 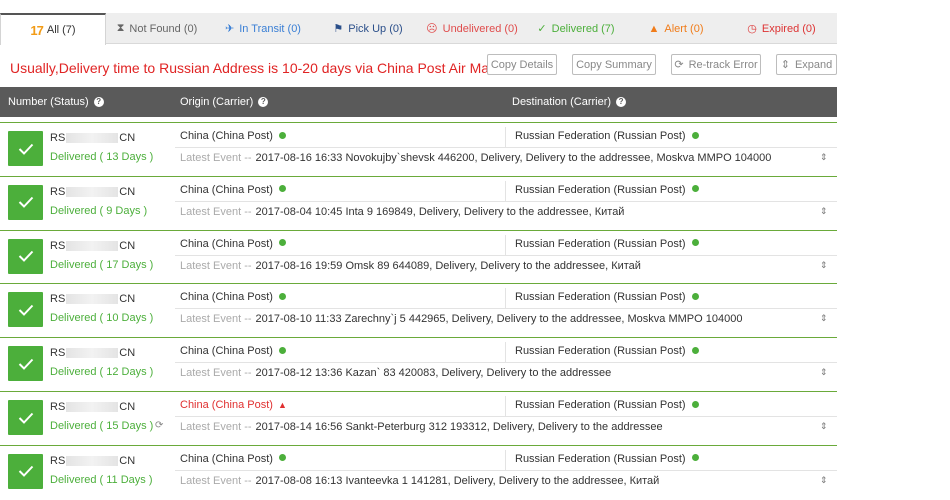 What do you see at coordinates (723, 64) in the screenshot?
I see `retrack-error-label: Re-track Error` at bounding box center [723, 64].